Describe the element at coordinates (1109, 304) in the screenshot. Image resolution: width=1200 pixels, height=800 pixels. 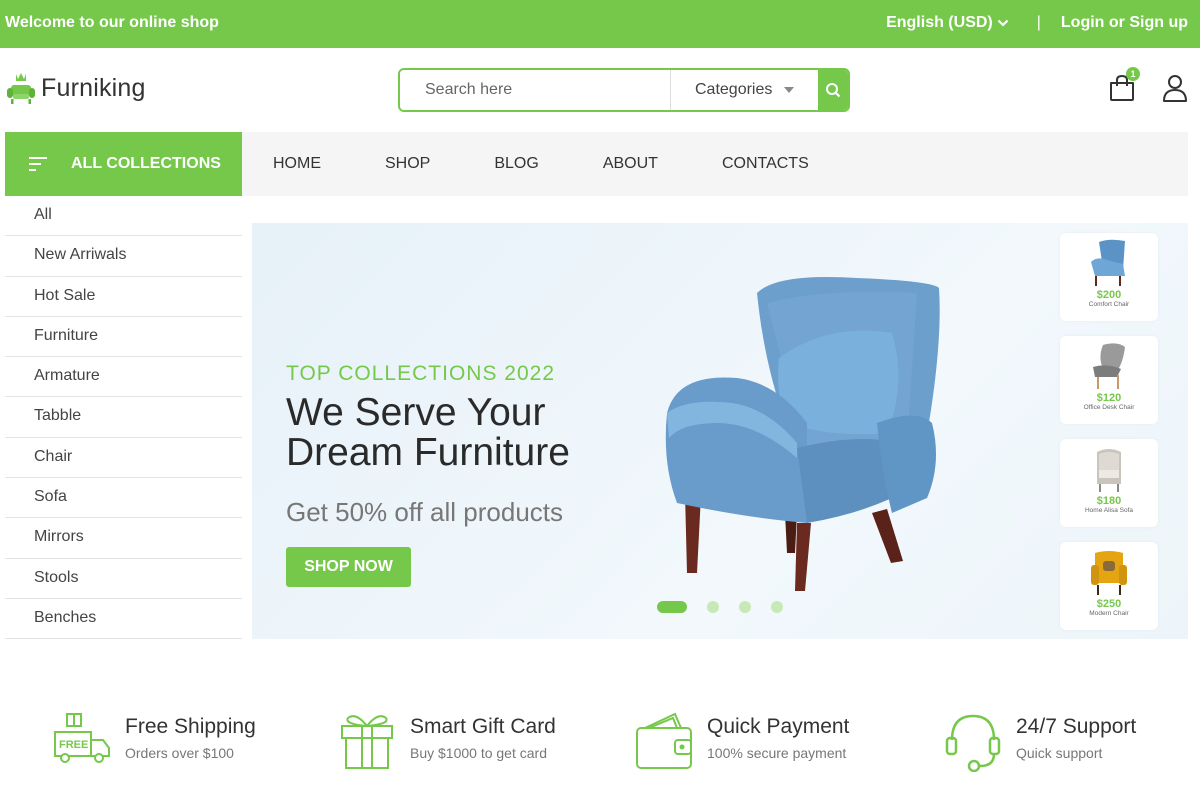
I see `thumb-name: Comfort Chair` at that location.